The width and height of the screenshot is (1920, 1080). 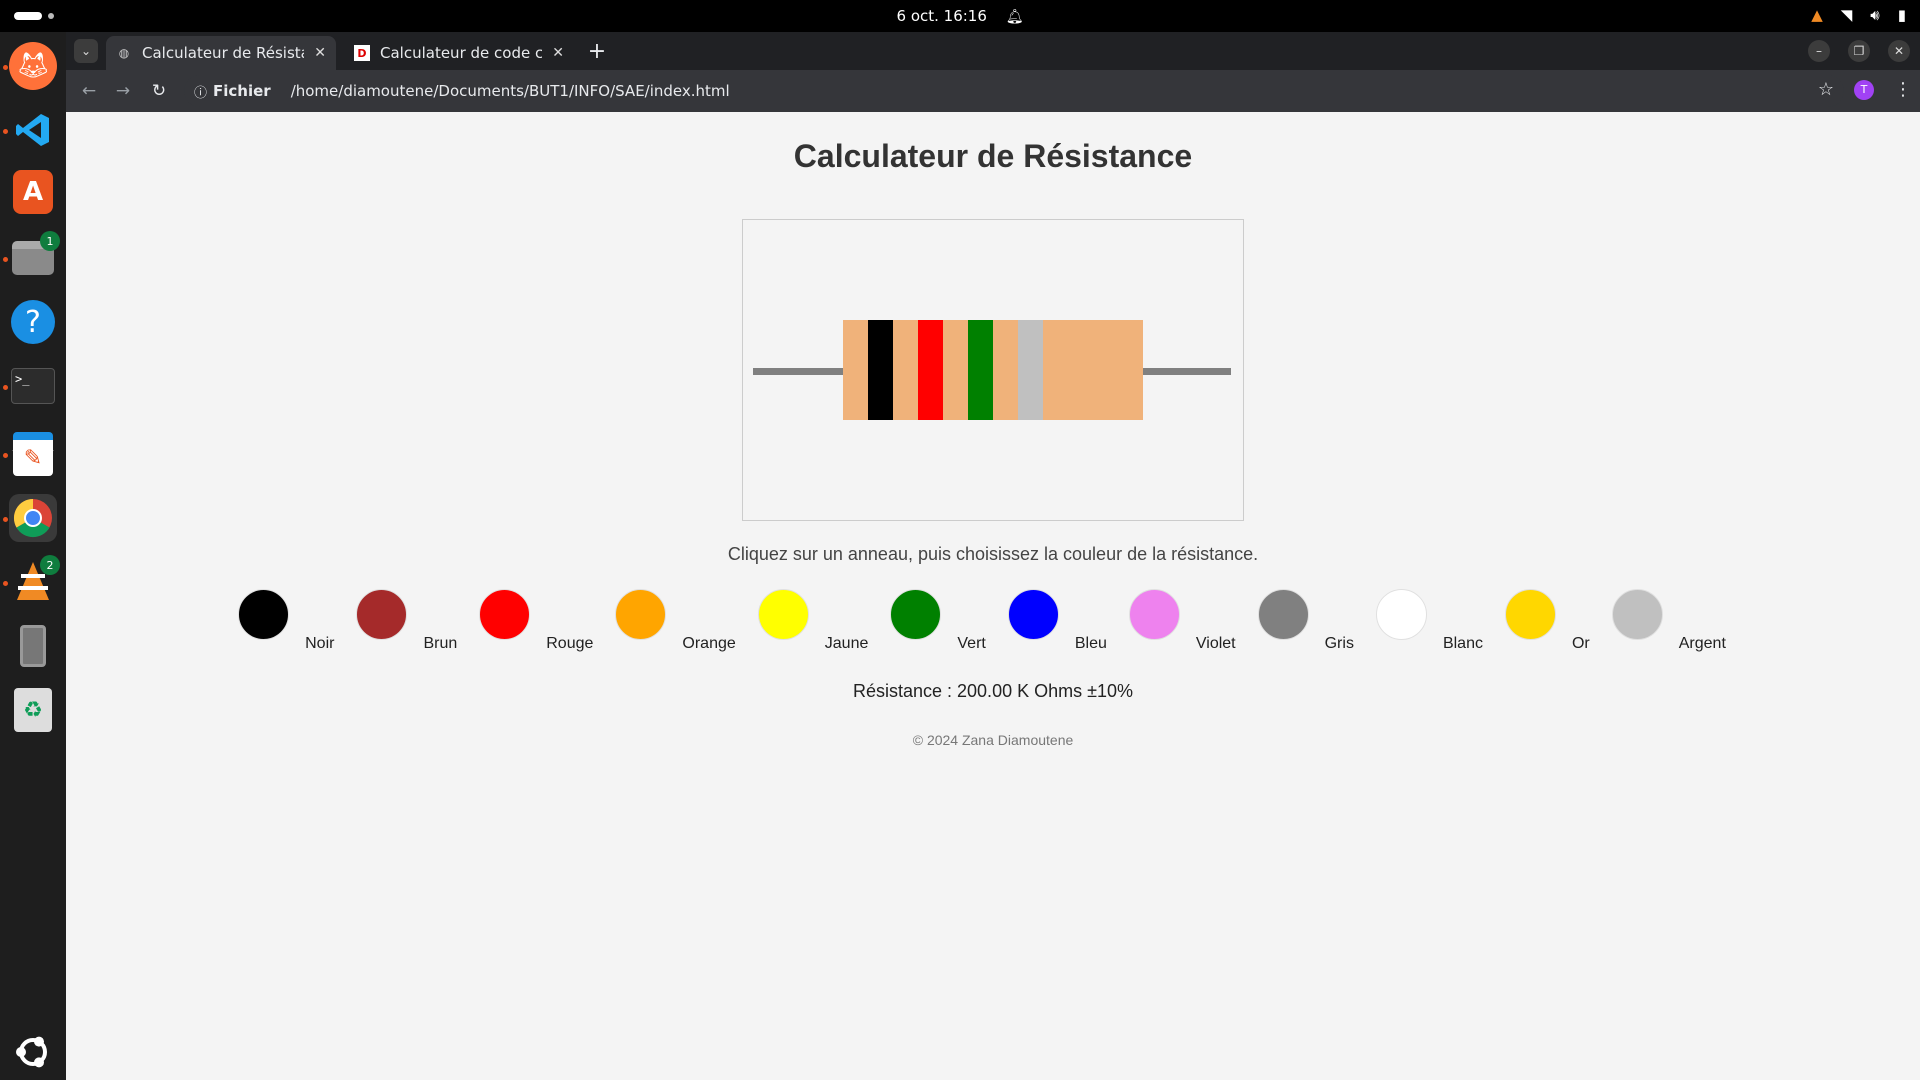 I want to click on color-option-vert: Vert, so click(x=948, y=621).